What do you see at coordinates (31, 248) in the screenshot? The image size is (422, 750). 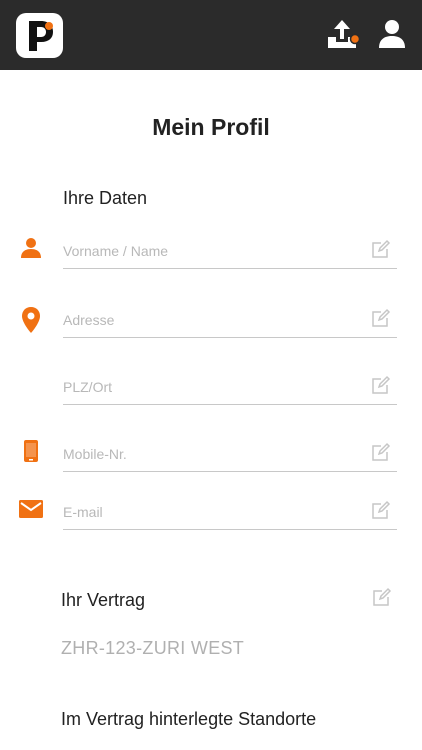 I see `person-icon` at bounding box center [31, 248].